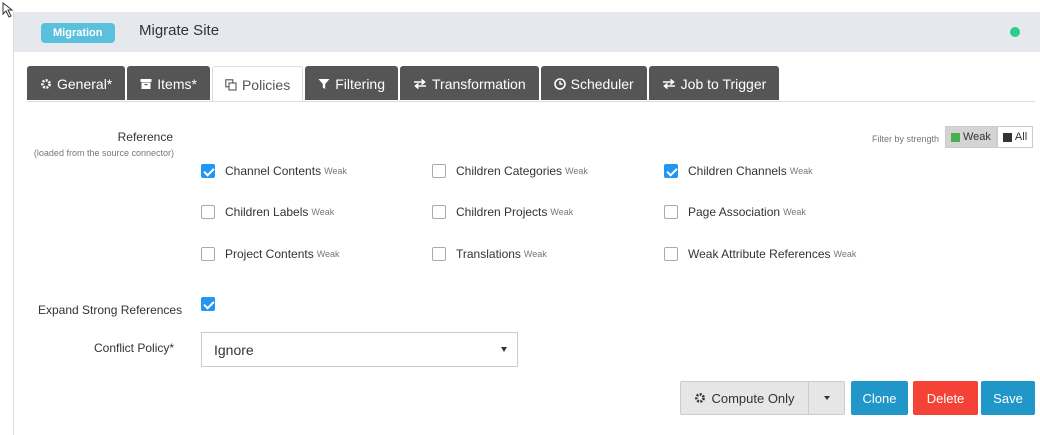  What do you see at coordinates (531, 101) in the screenshot?
I see `tab-divider` at bounding box center [531, 101].